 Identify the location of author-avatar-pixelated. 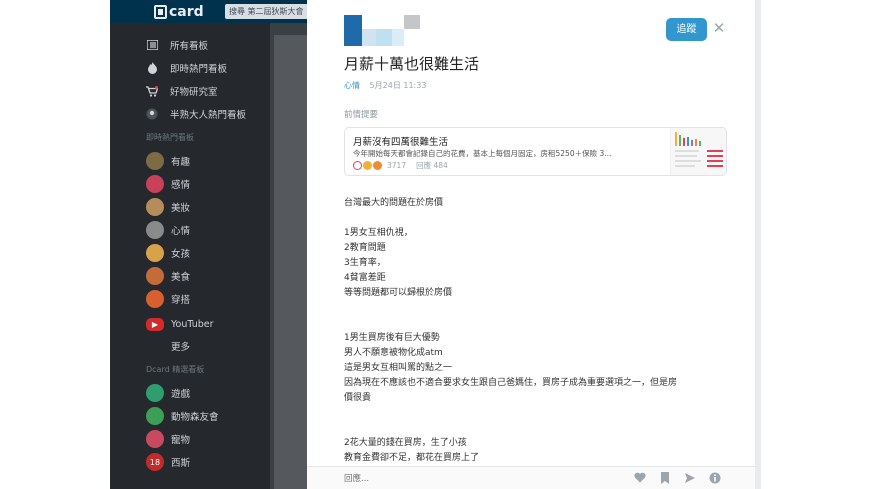
(382, 30).